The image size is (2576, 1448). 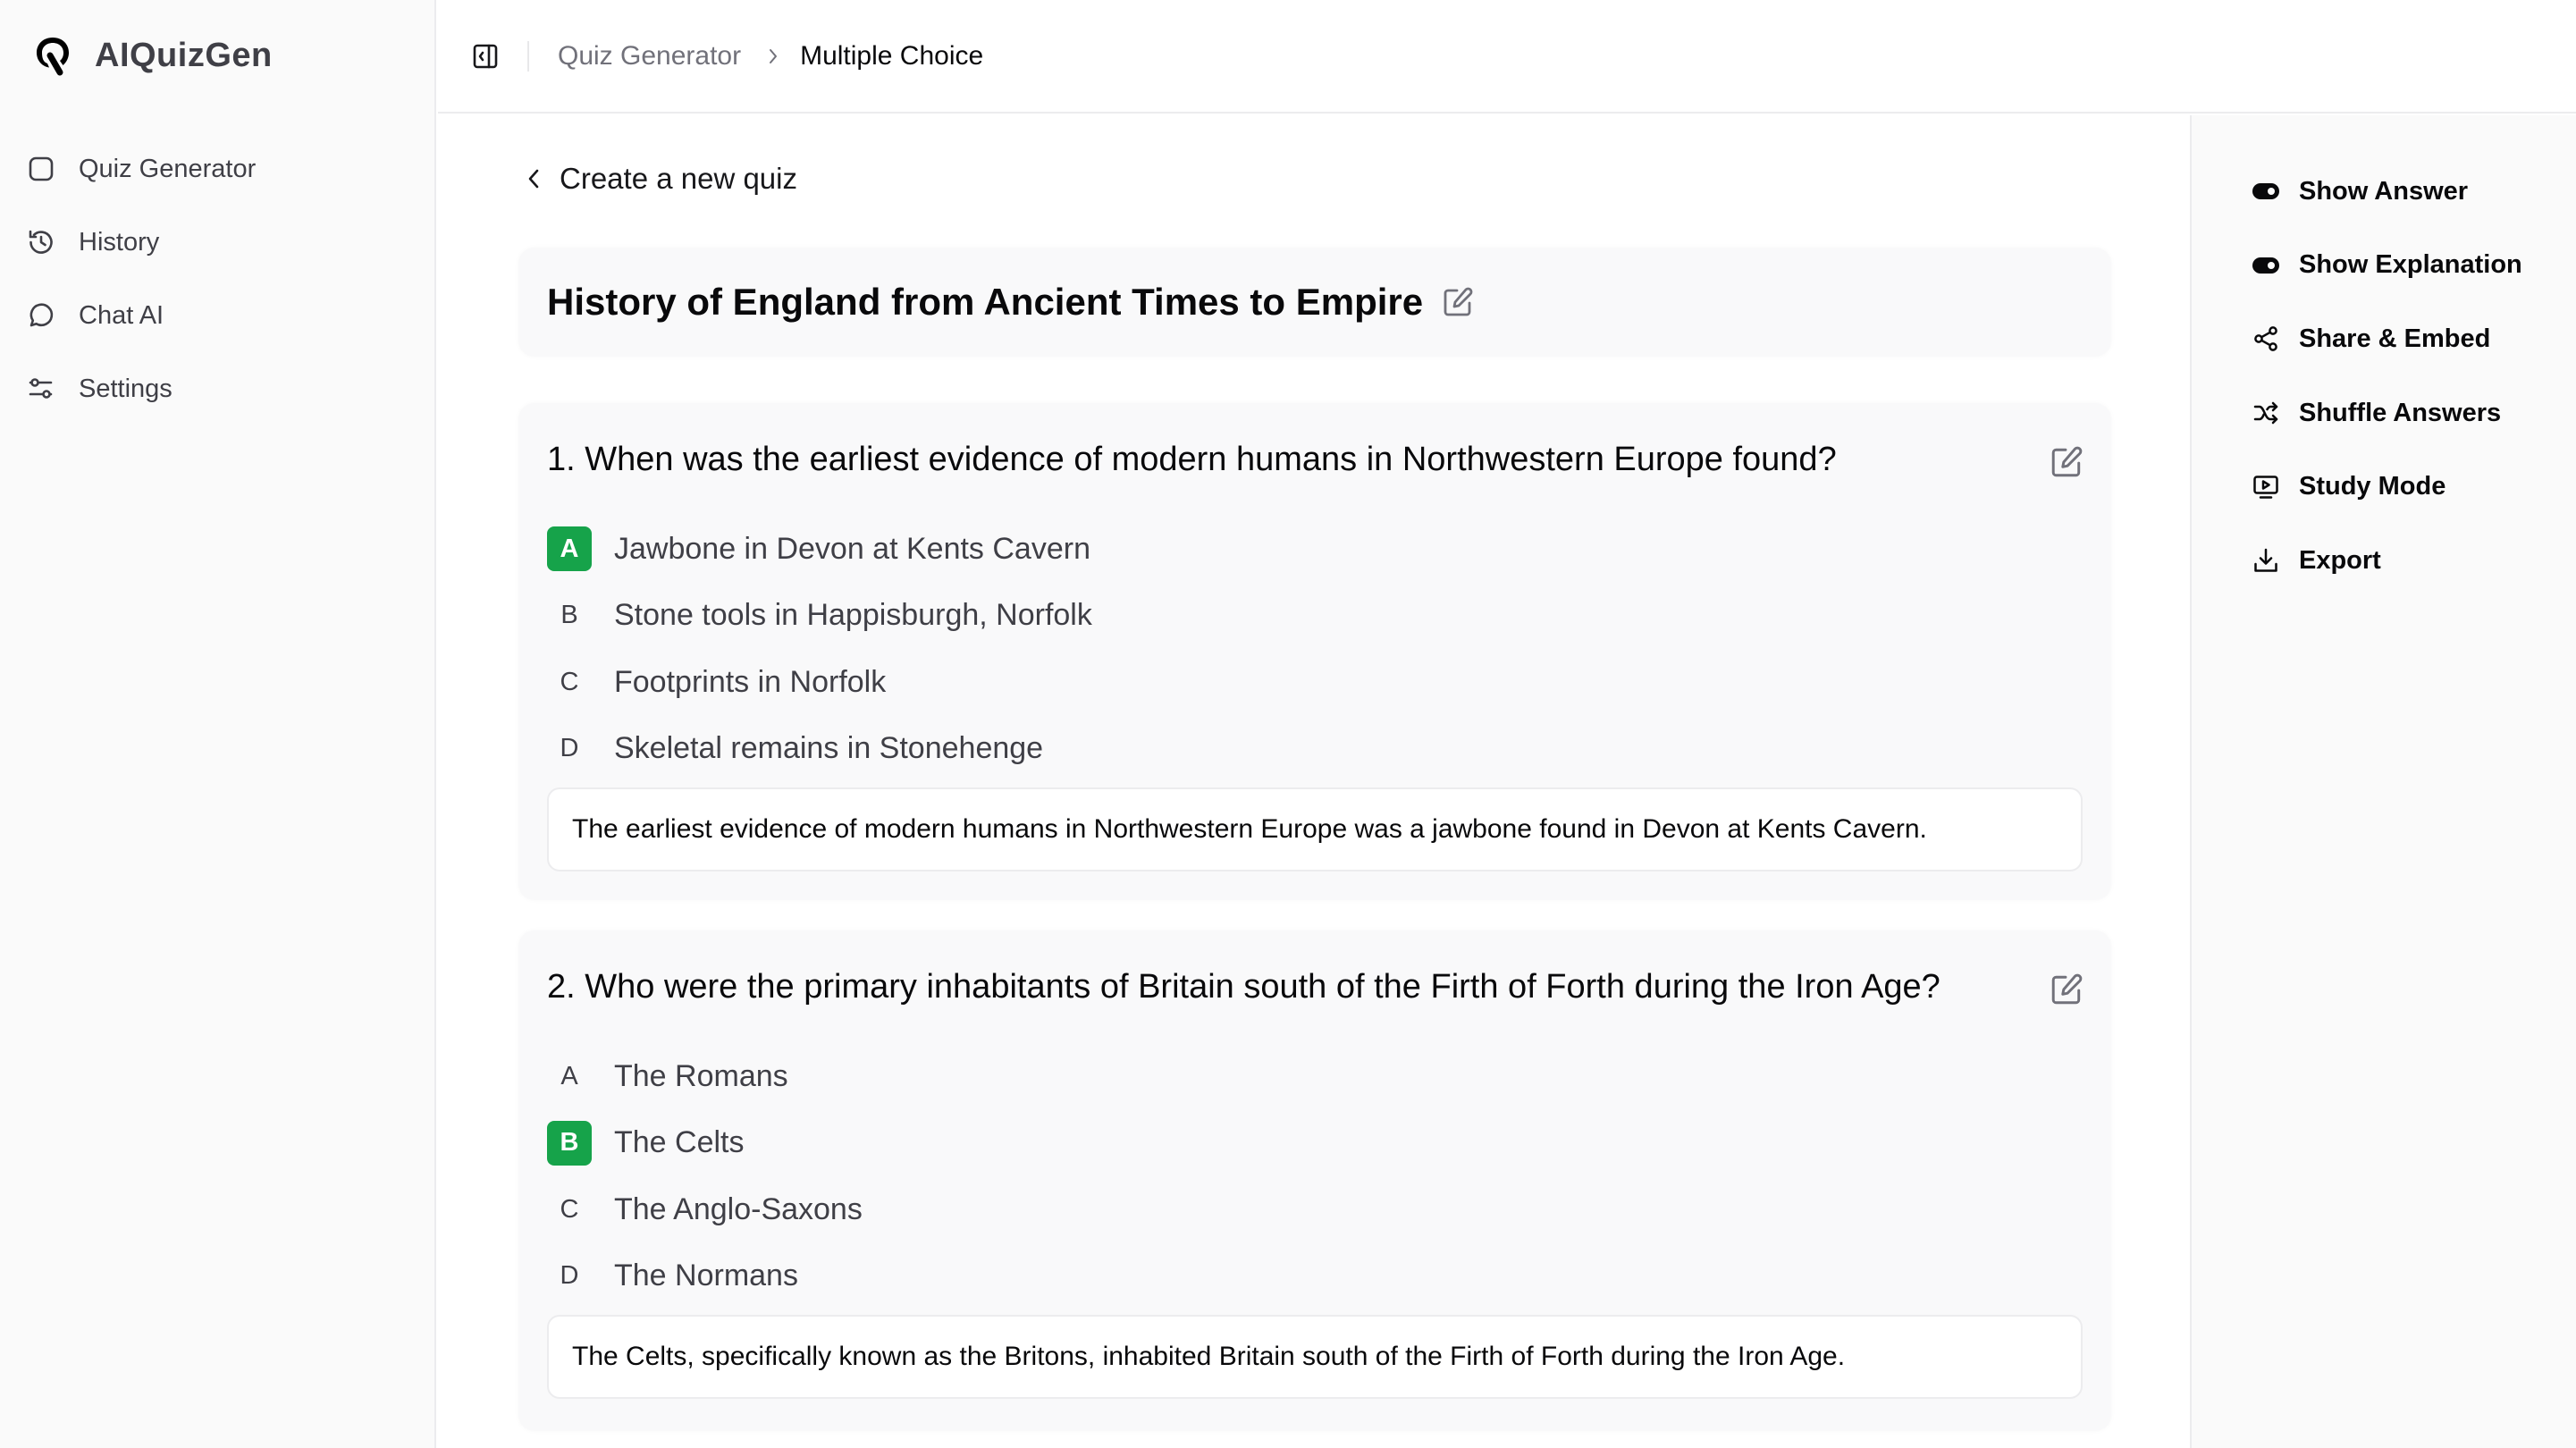 I want to click on back-link: Create a new quiz, so click(x=661, y=179).